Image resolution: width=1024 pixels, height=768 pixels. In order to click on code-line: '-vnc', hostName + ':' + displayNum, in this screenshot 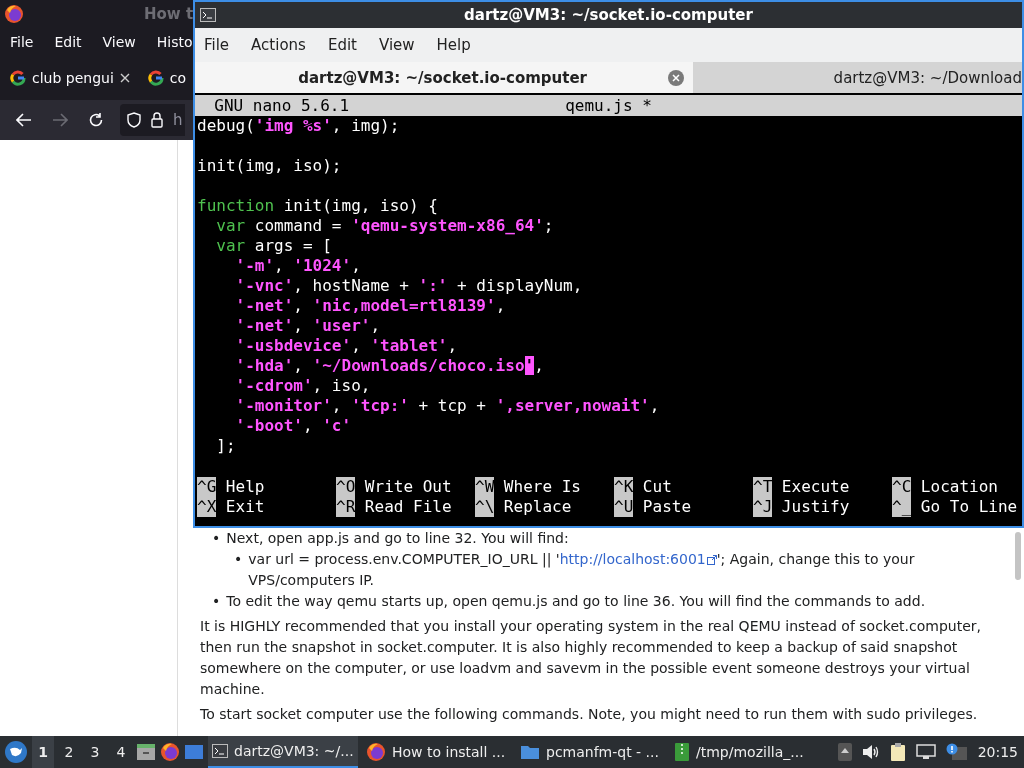, I will do `click(409, 286)`.